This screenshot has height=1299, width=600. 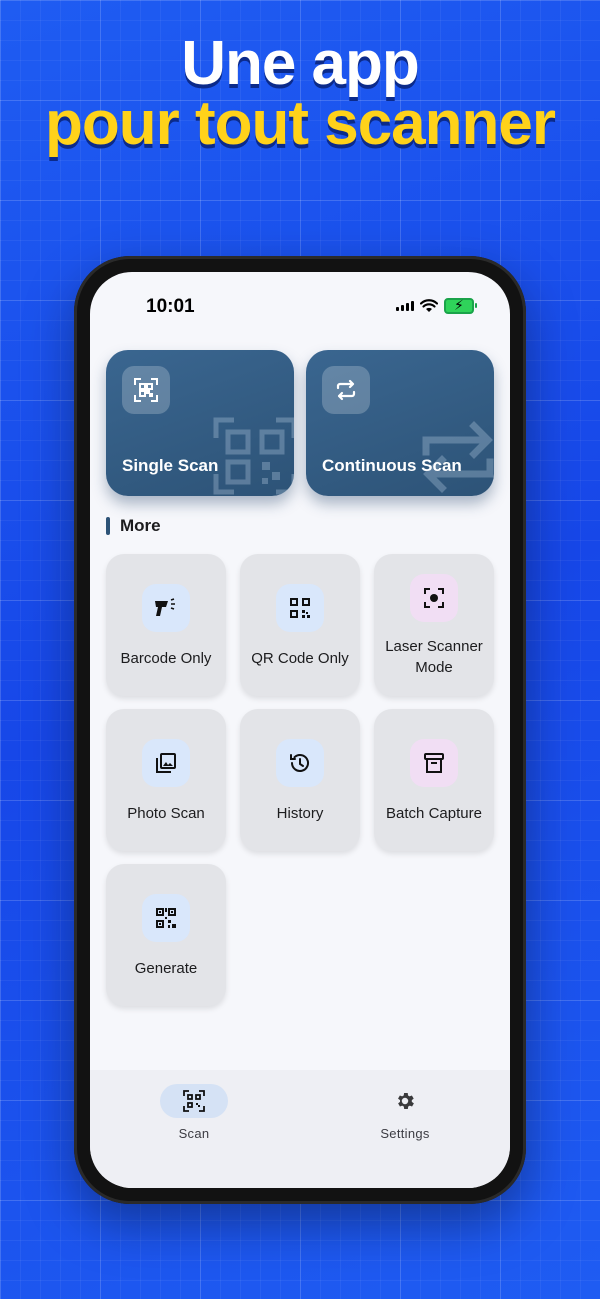 I want to click on nav-item-settings: Settings, so click(x=405, y=1112).